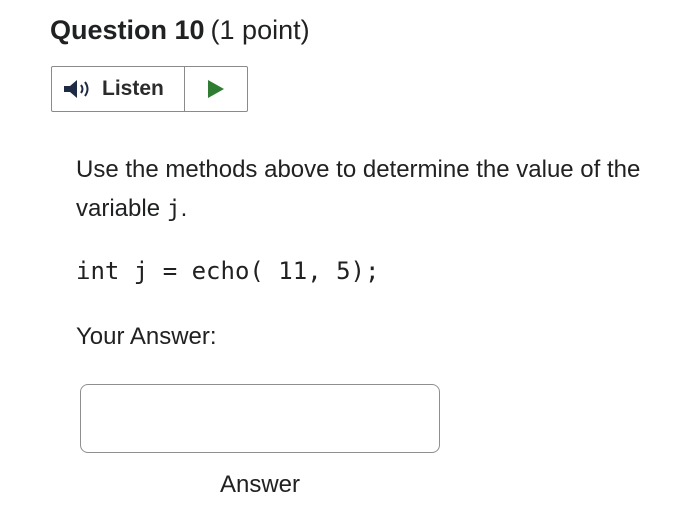  Describe the element at coordinates (260, 418) in the screenshot. I see `answer-input` at that location.